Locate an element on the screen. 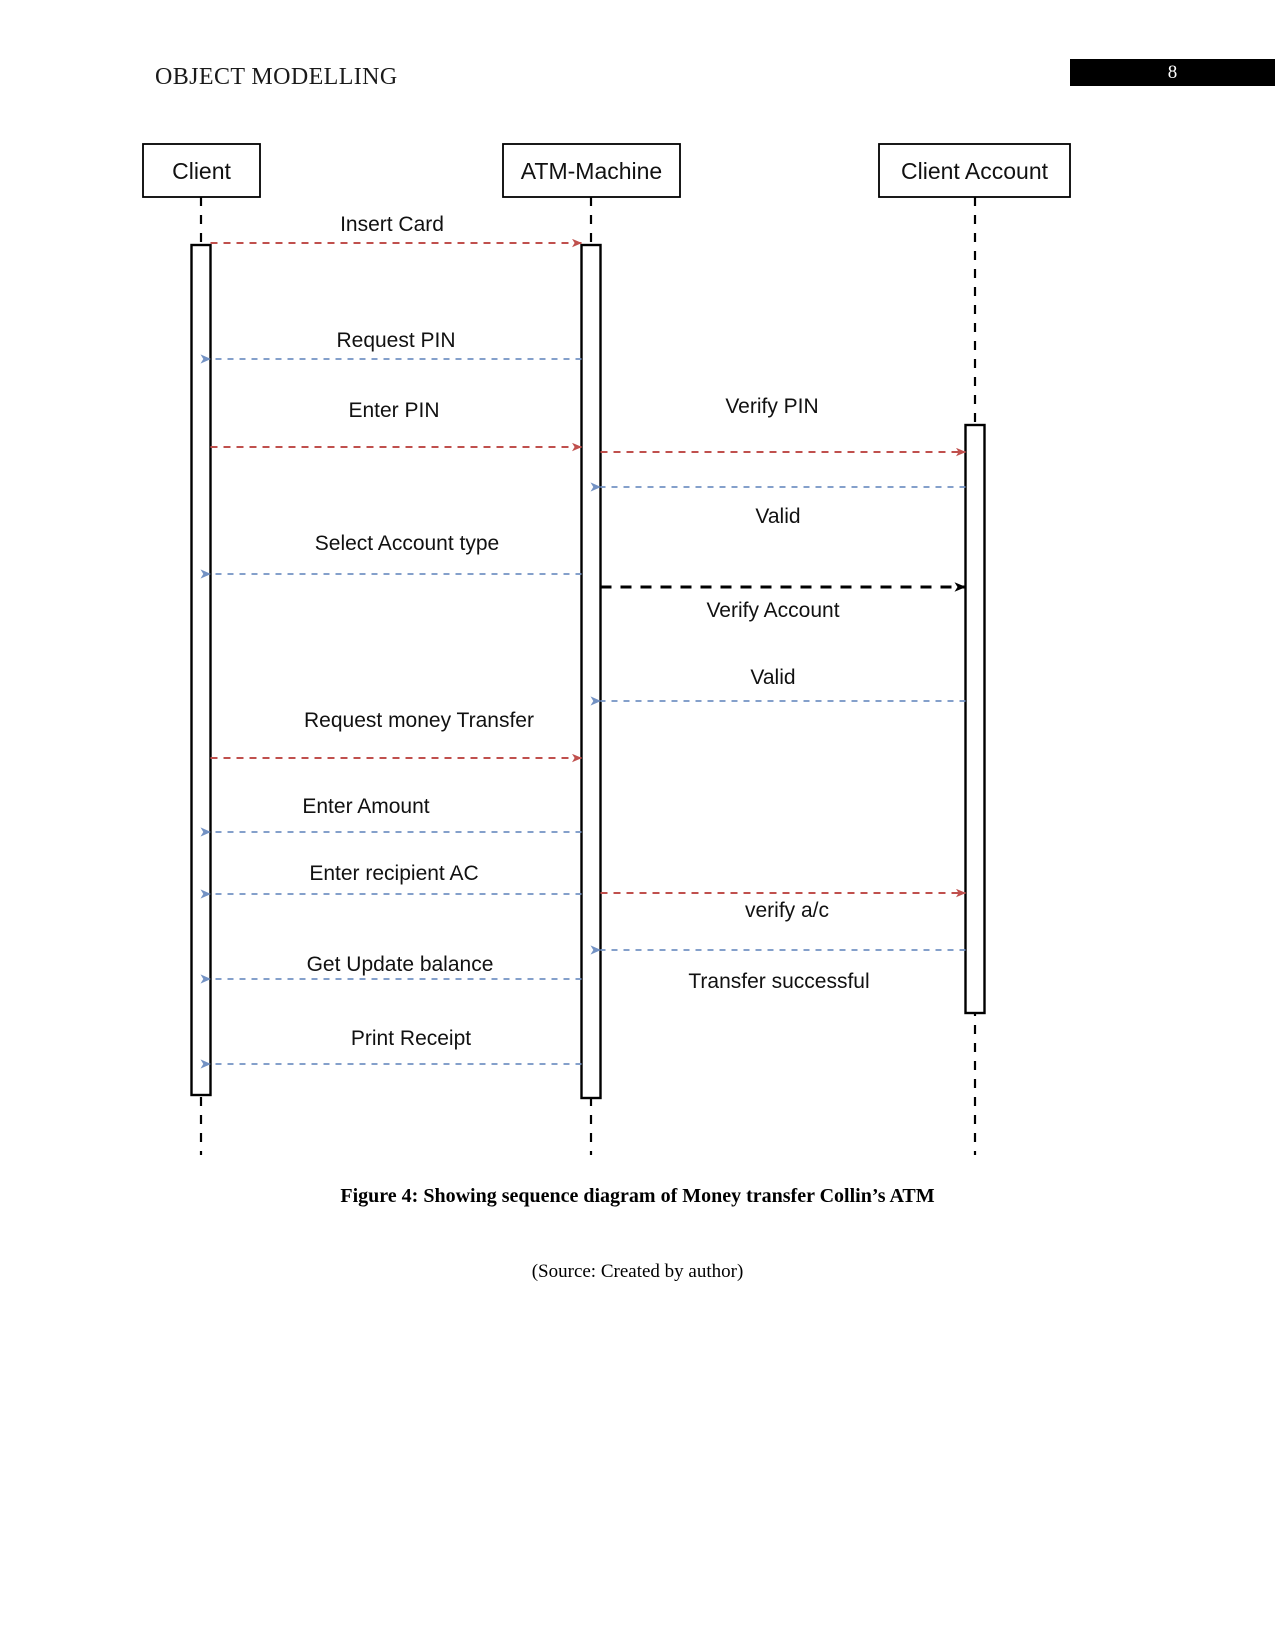 The height and width of the screenshot is (1651, 1275). message-3: Verify PIN is located at coordinates (783, 426).